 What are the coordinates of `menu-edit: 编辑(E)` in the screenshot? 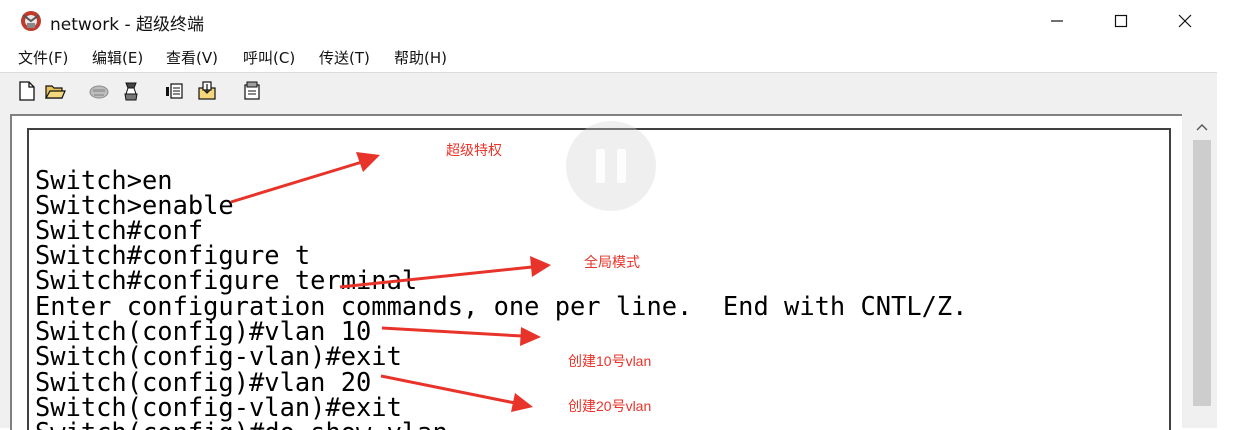 It's located at (117, 57).